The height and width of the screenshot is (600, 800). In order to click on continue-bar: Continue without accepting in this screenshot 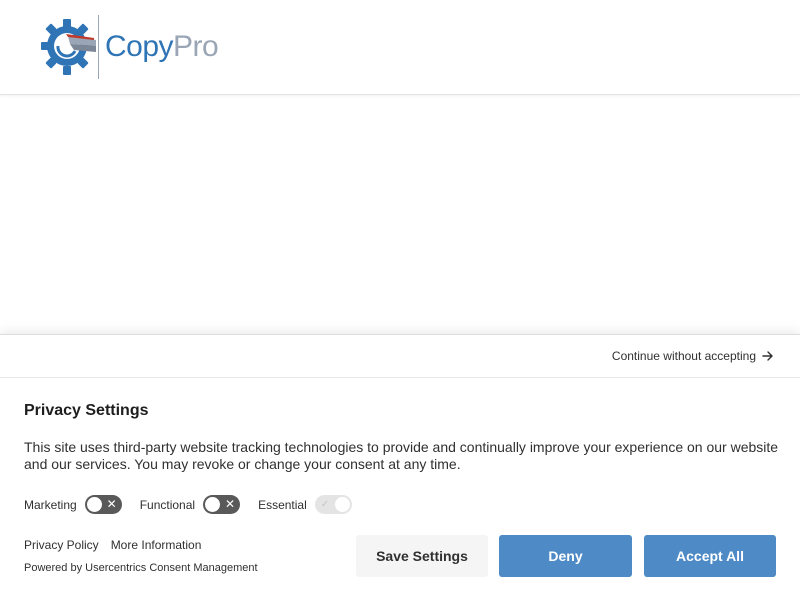, I will do `click(400, 356)`.